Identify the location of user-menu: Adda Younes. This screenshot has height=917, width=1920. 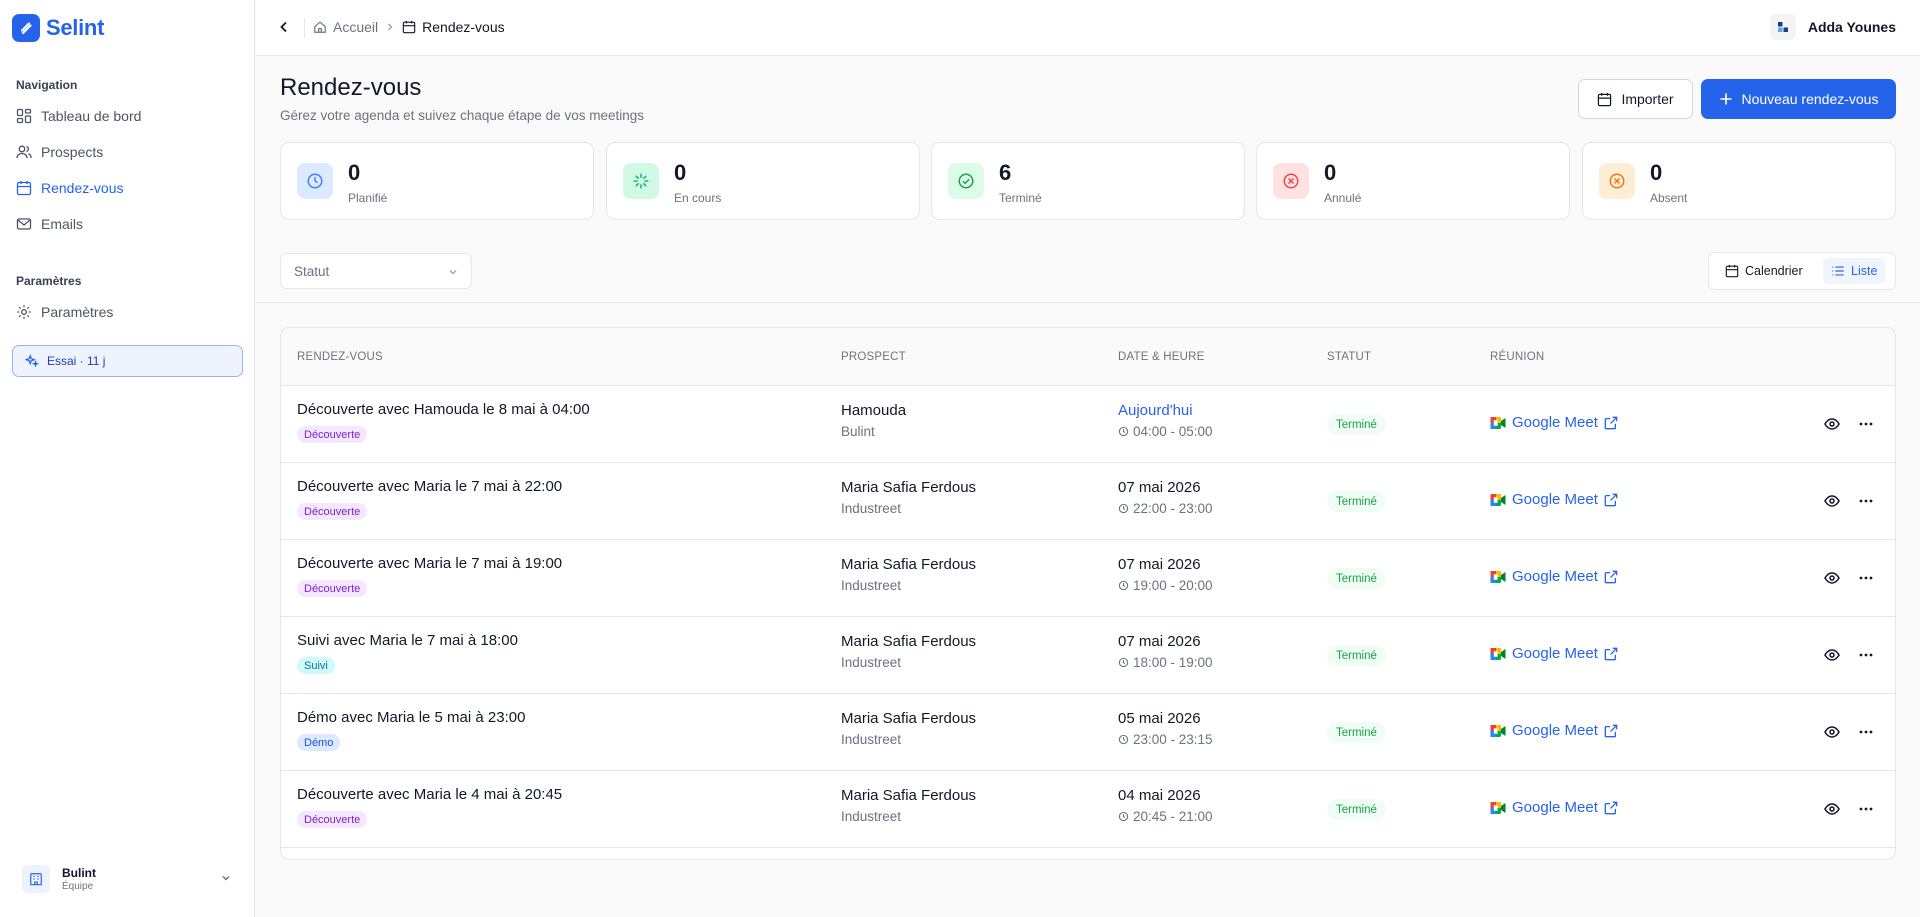
(1832, 27).